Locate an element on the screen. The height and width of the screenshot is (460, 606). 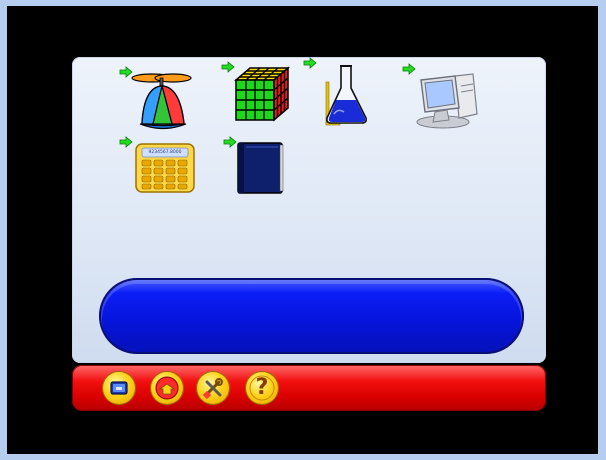
chemistry-flask-icon is located at coordinates (346, 95).